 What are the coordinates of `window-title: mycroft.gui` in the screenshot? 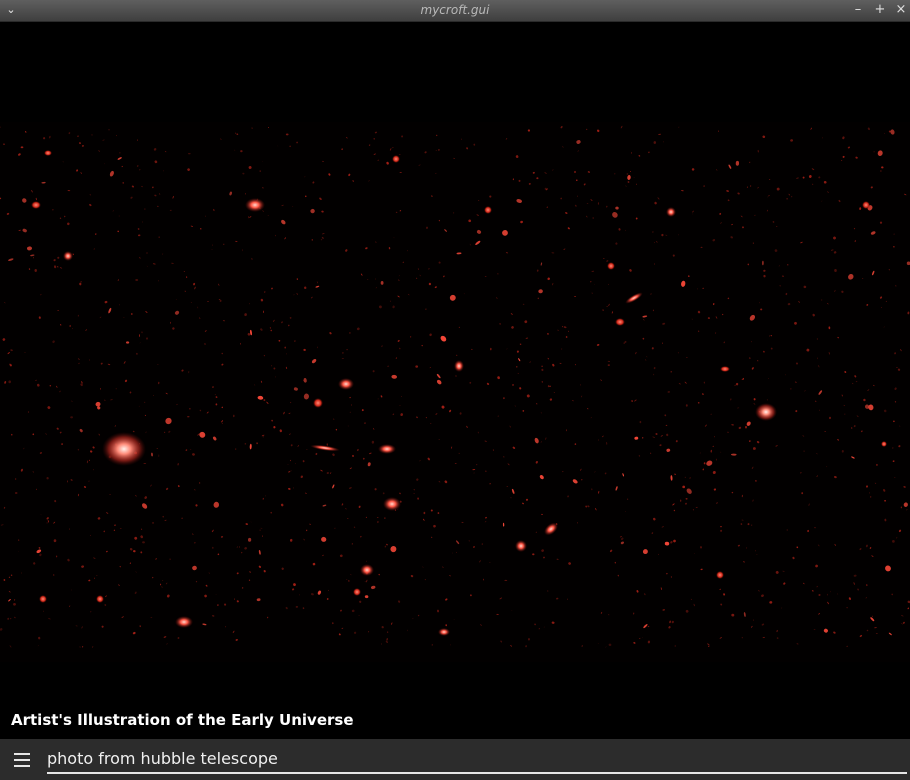 It's located at (455, 10).